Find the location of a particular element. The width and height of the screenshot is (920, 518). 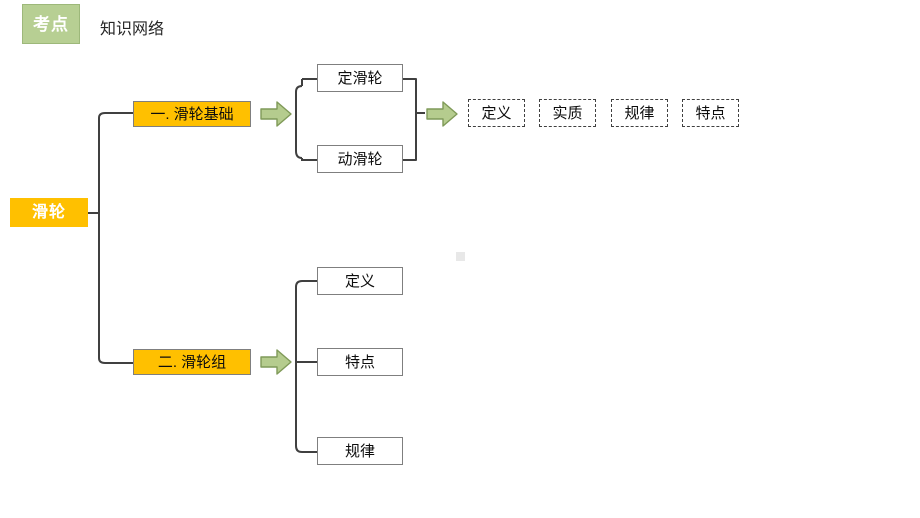

node-attribute-feature-label: 特点 is located at coordinates (710, 113).